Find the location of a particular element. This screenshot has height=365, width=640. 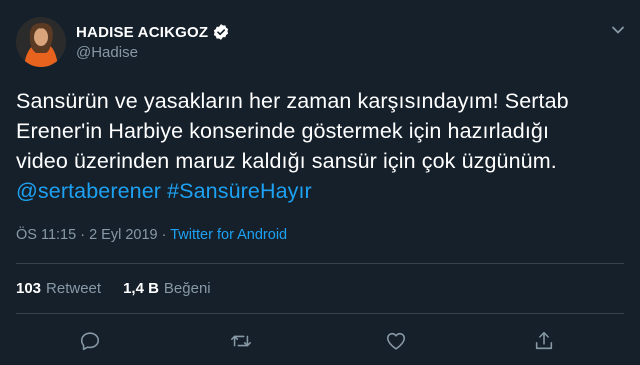

chevron-down-icon is located at coordinates (618, 30).